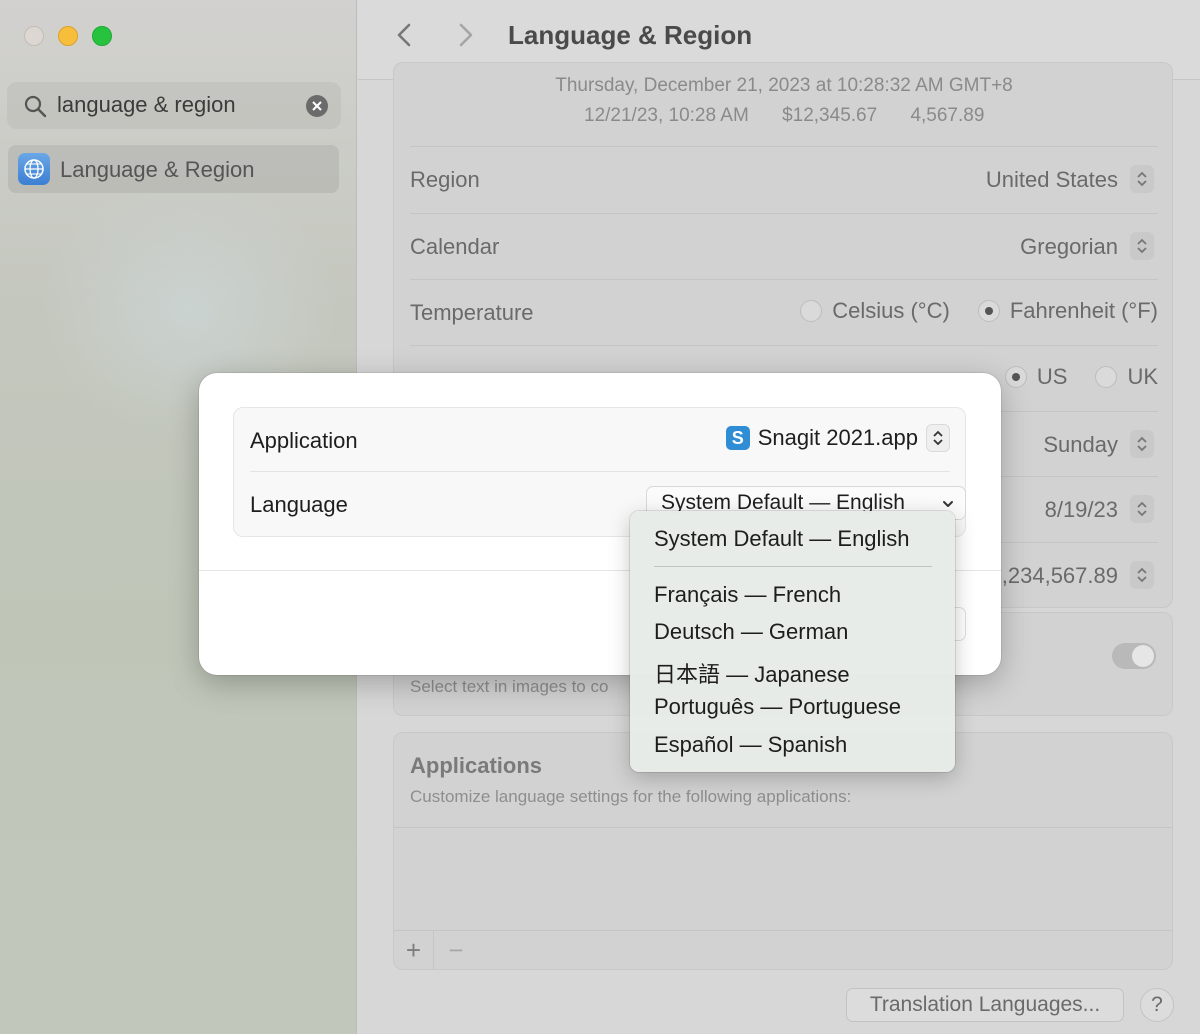 This screenshot has height=1034, width=1200. I want to click on celsius-radio: Celsius (°C), so click(875, 311).